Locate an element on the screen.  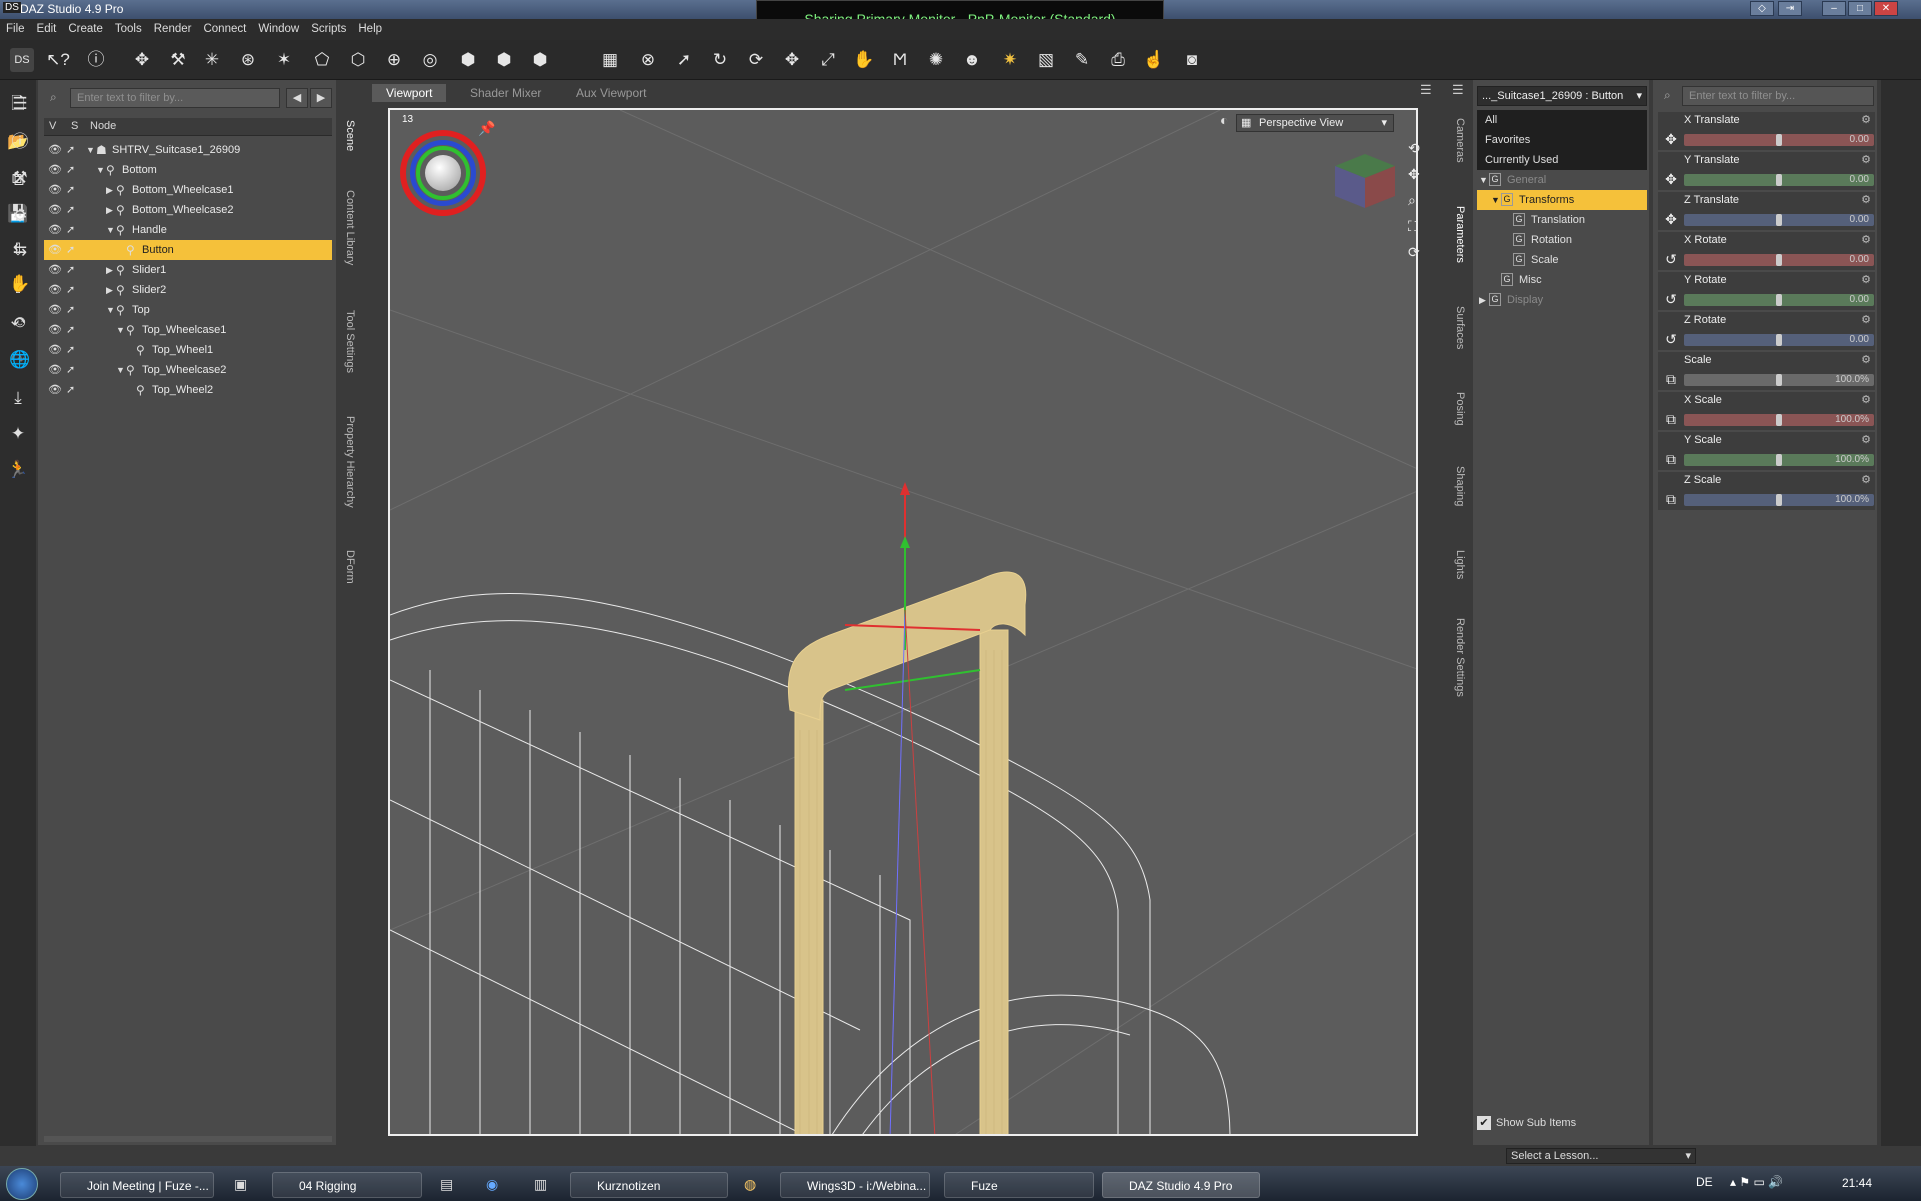
list-icon: ☰ is located at coordinates (20, 104).